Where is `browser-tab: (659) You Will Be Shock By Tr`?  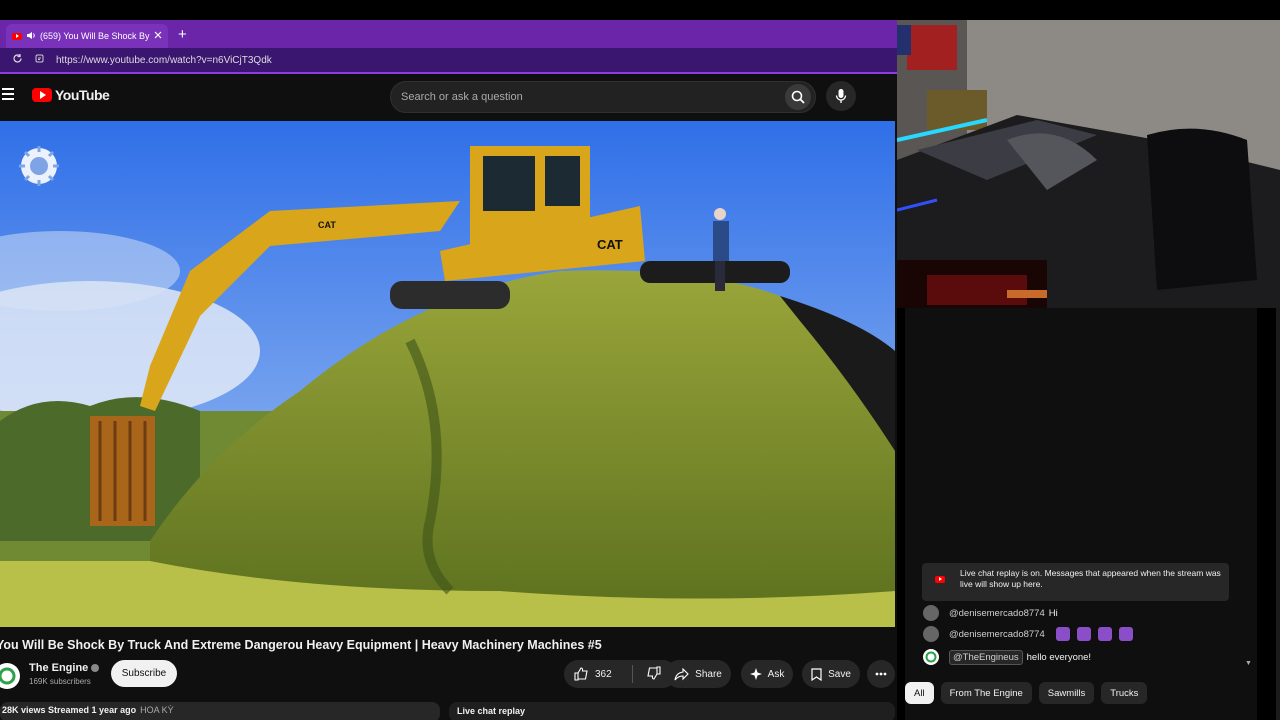 browser-tab: (659) You Will Be Shock By Tr is located at coordinates (87, 36).